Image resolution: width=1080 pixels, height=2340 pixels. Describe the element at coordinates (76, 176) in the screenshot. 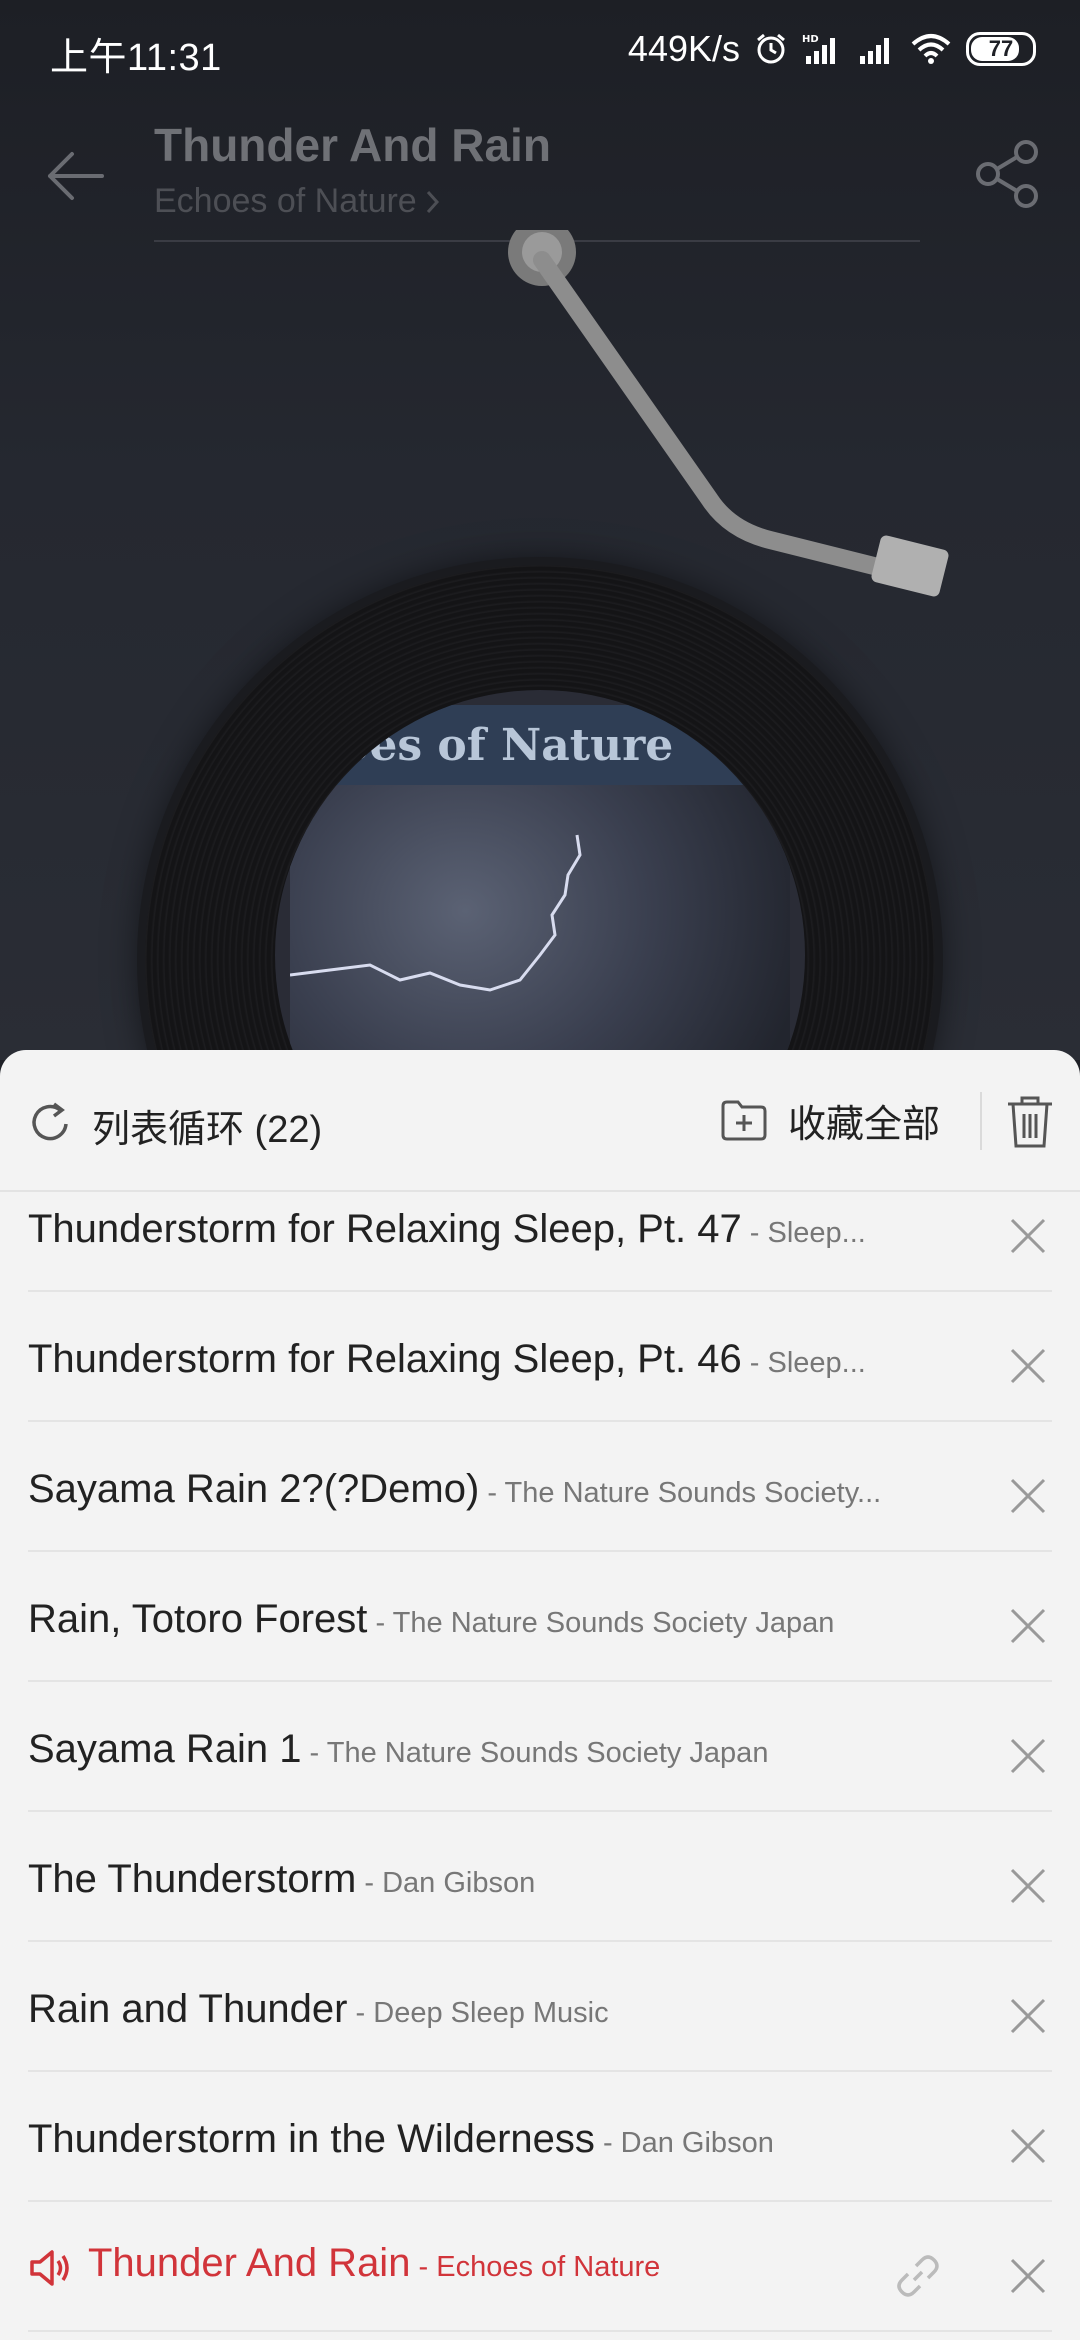

I see `back-arrow-icon` at that location.